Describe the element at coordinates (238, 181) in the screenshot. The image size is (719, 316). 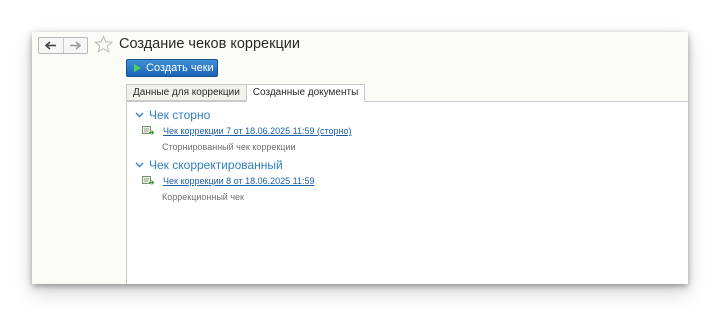
I see `corrected-document-link: Чек коррекции 8 от 18.06.2025 11:59` at that location.